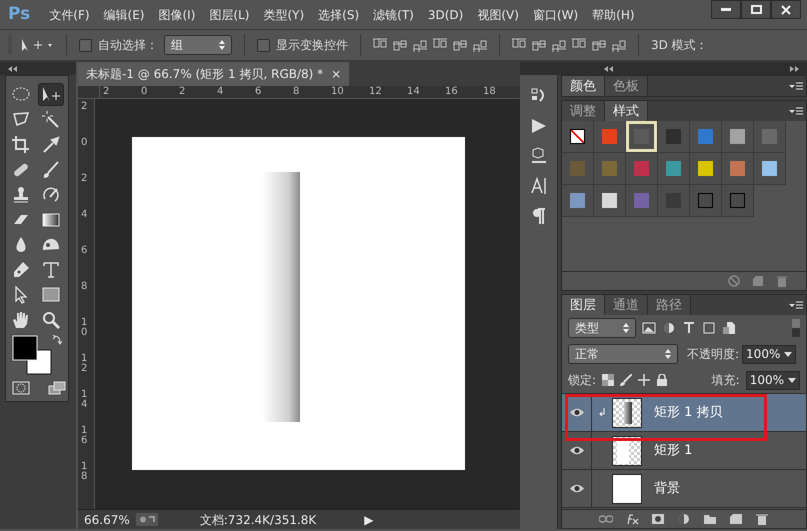 This screenshot has width=807, height=531. Describe the element at coordinates (669, 305) in the screenshot. I see `panel-tab: 路径` at that location.